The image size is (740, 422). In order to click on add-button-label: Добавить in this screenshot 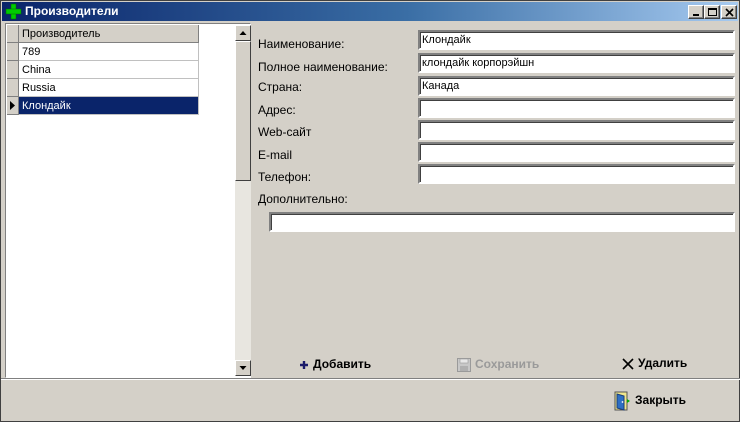, I will do `click(342, 364)`.